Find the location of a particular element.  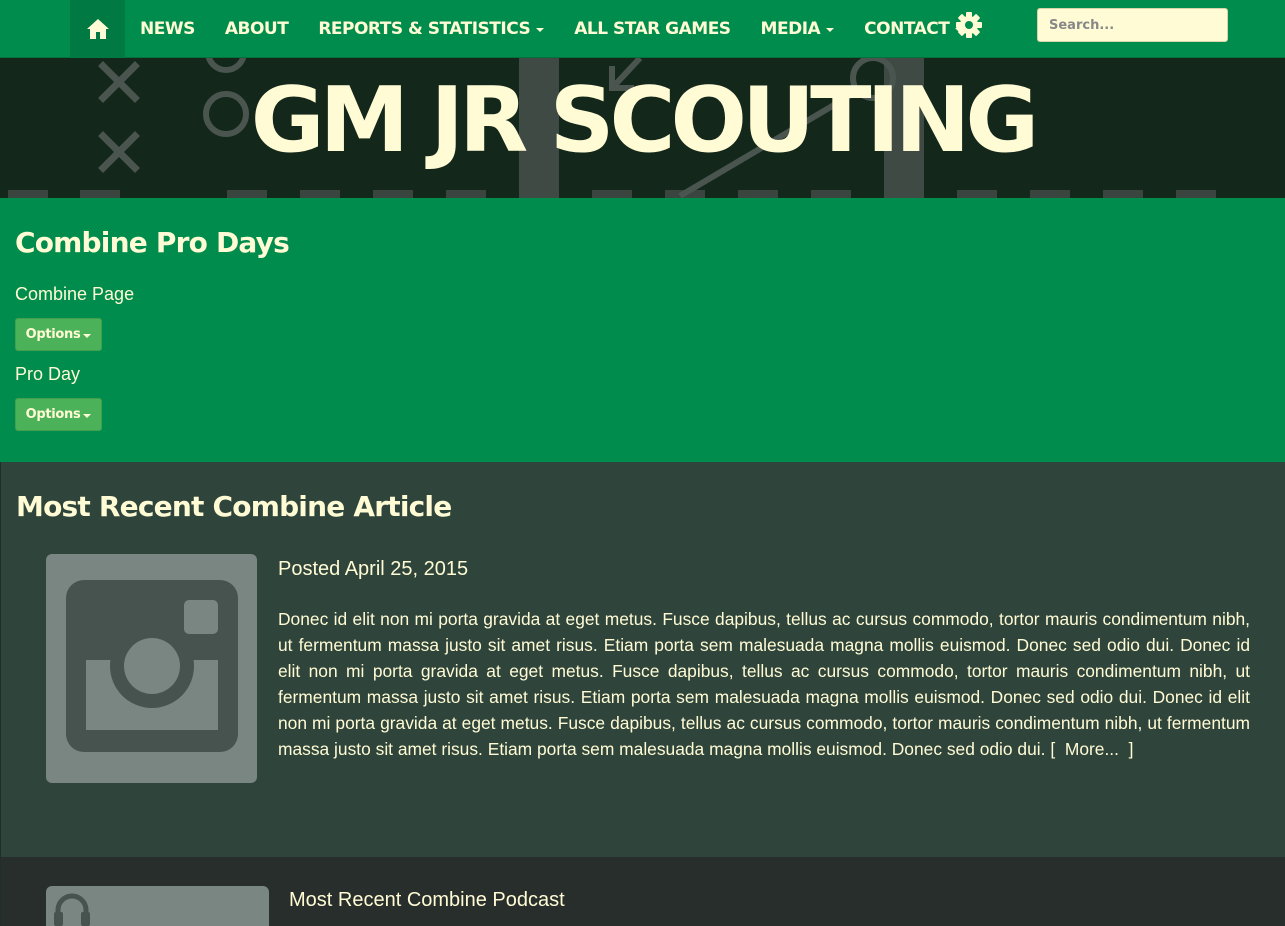

headphones-icon is located at coordinates (72, 909).